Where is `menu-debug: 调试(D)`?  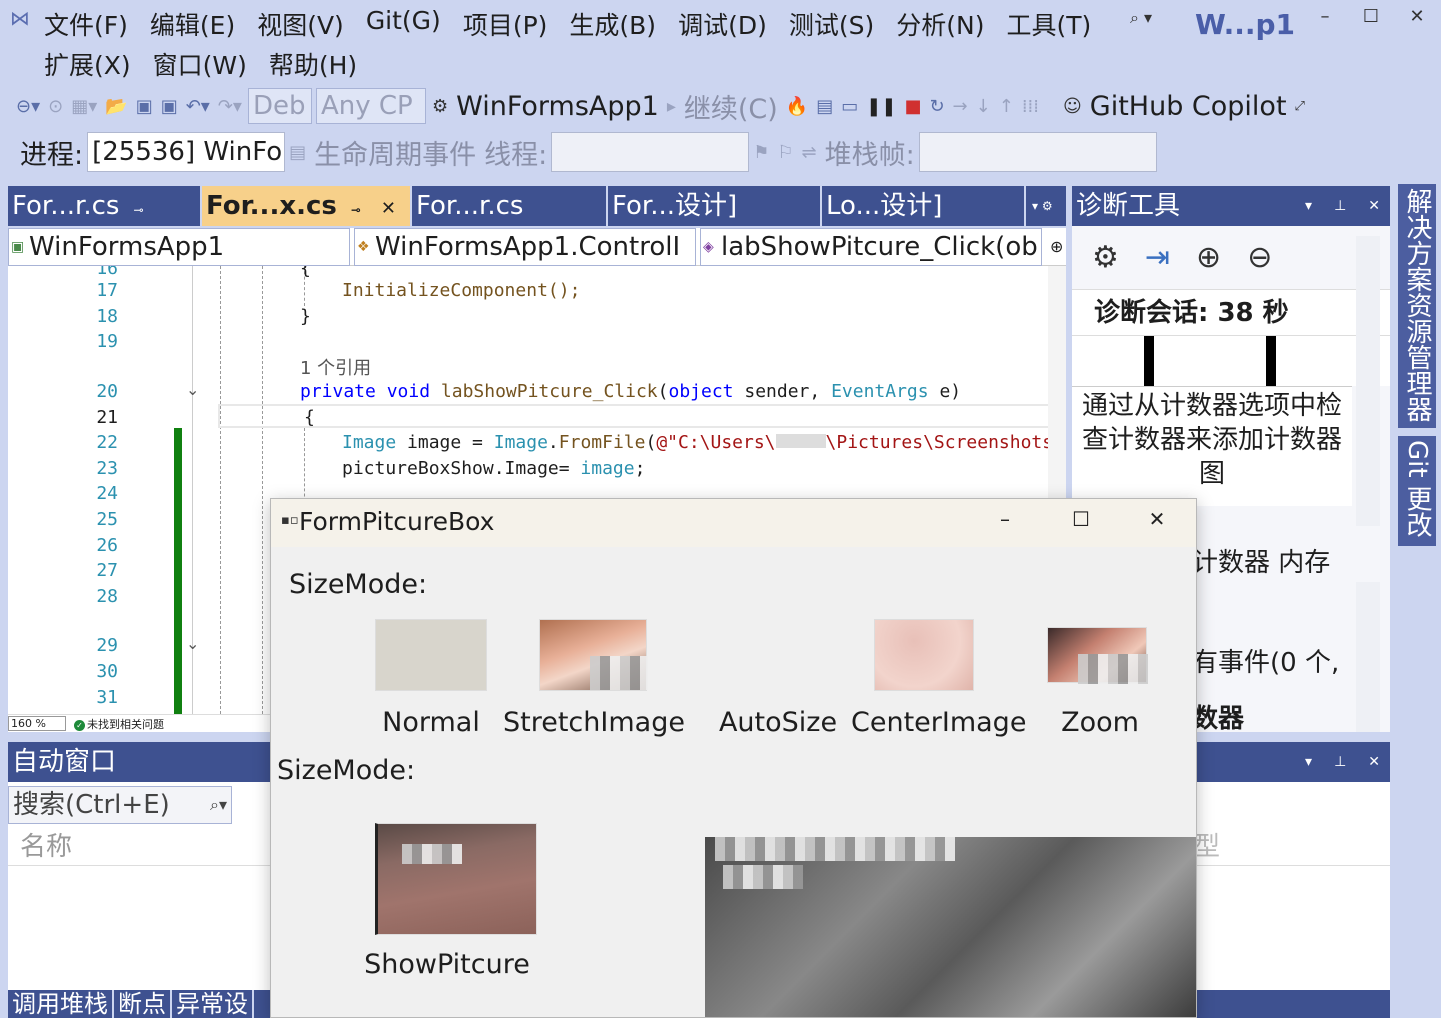
menu-debug: 调试(D) is located at coordinates (722, 24).